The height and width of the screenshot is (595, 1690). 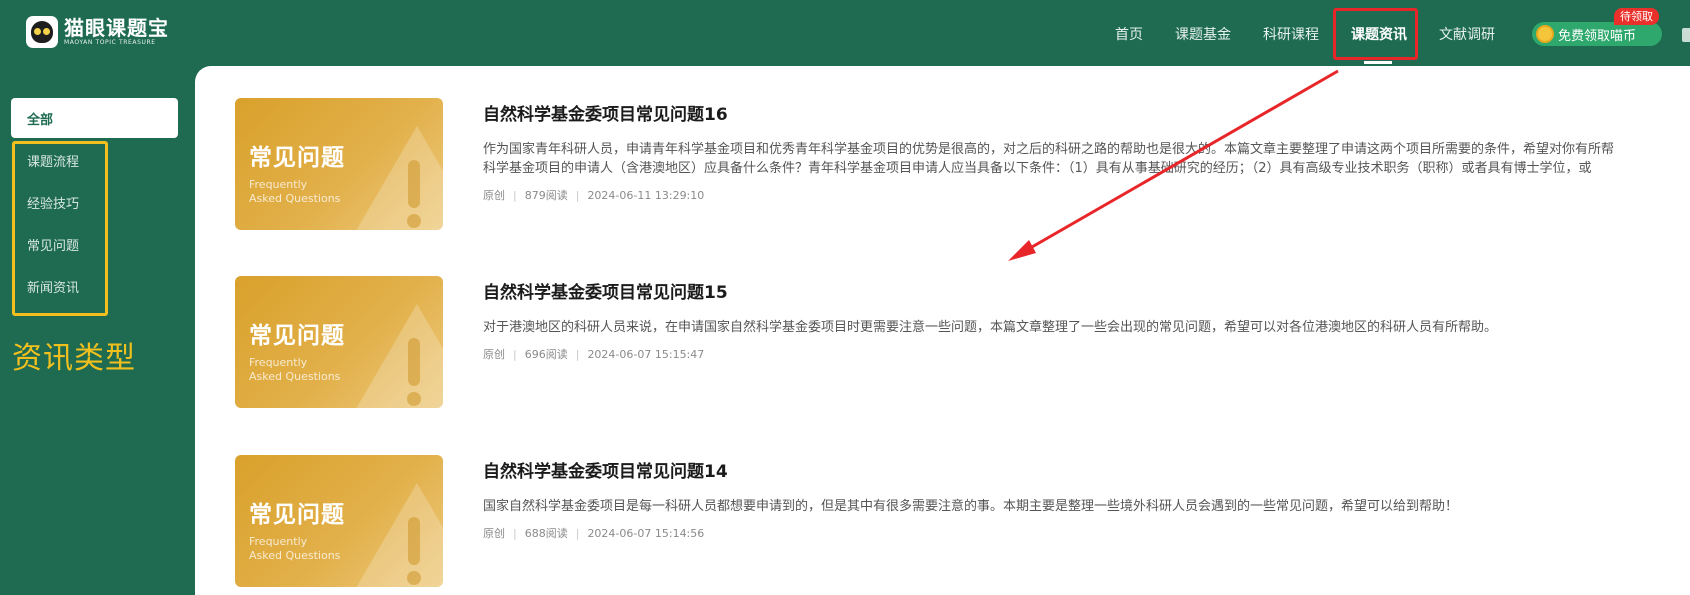 I want to click on arrow-head-icon, so click(x=1022, y=250).